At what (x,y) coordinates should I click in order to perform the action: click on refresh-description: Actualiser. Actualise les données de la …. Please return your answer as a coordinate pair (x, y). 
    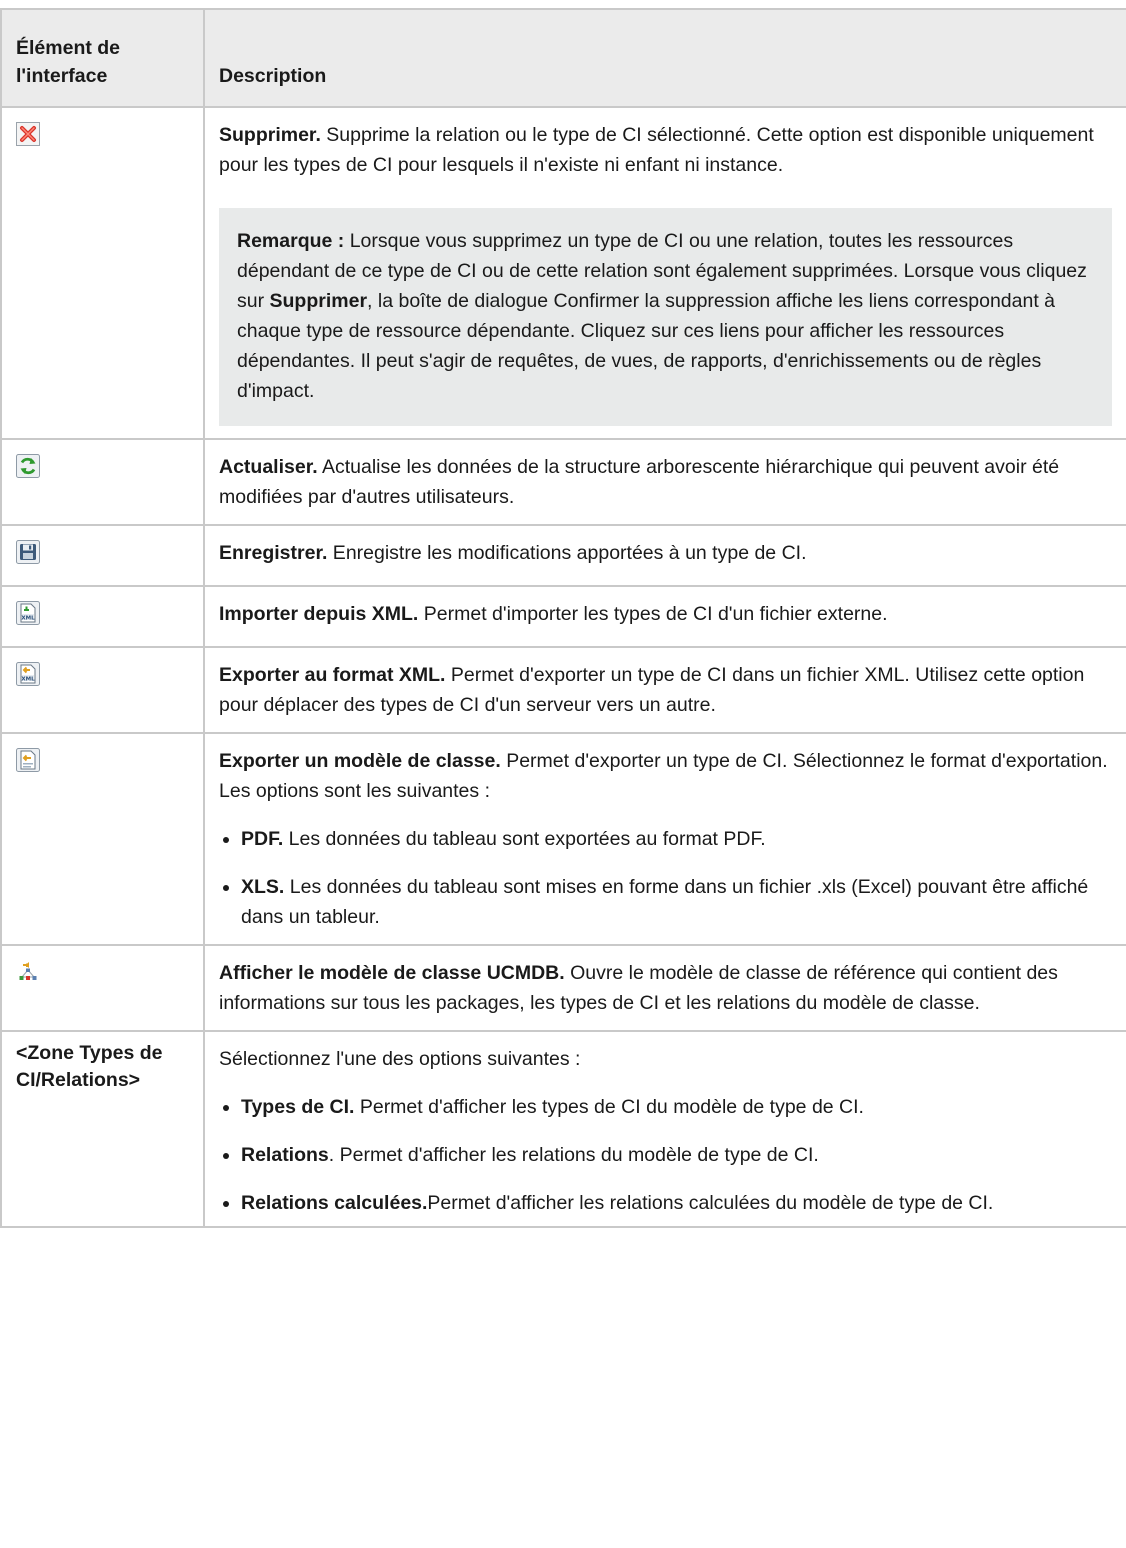
    Looking at the image, I should click on (664, 482).